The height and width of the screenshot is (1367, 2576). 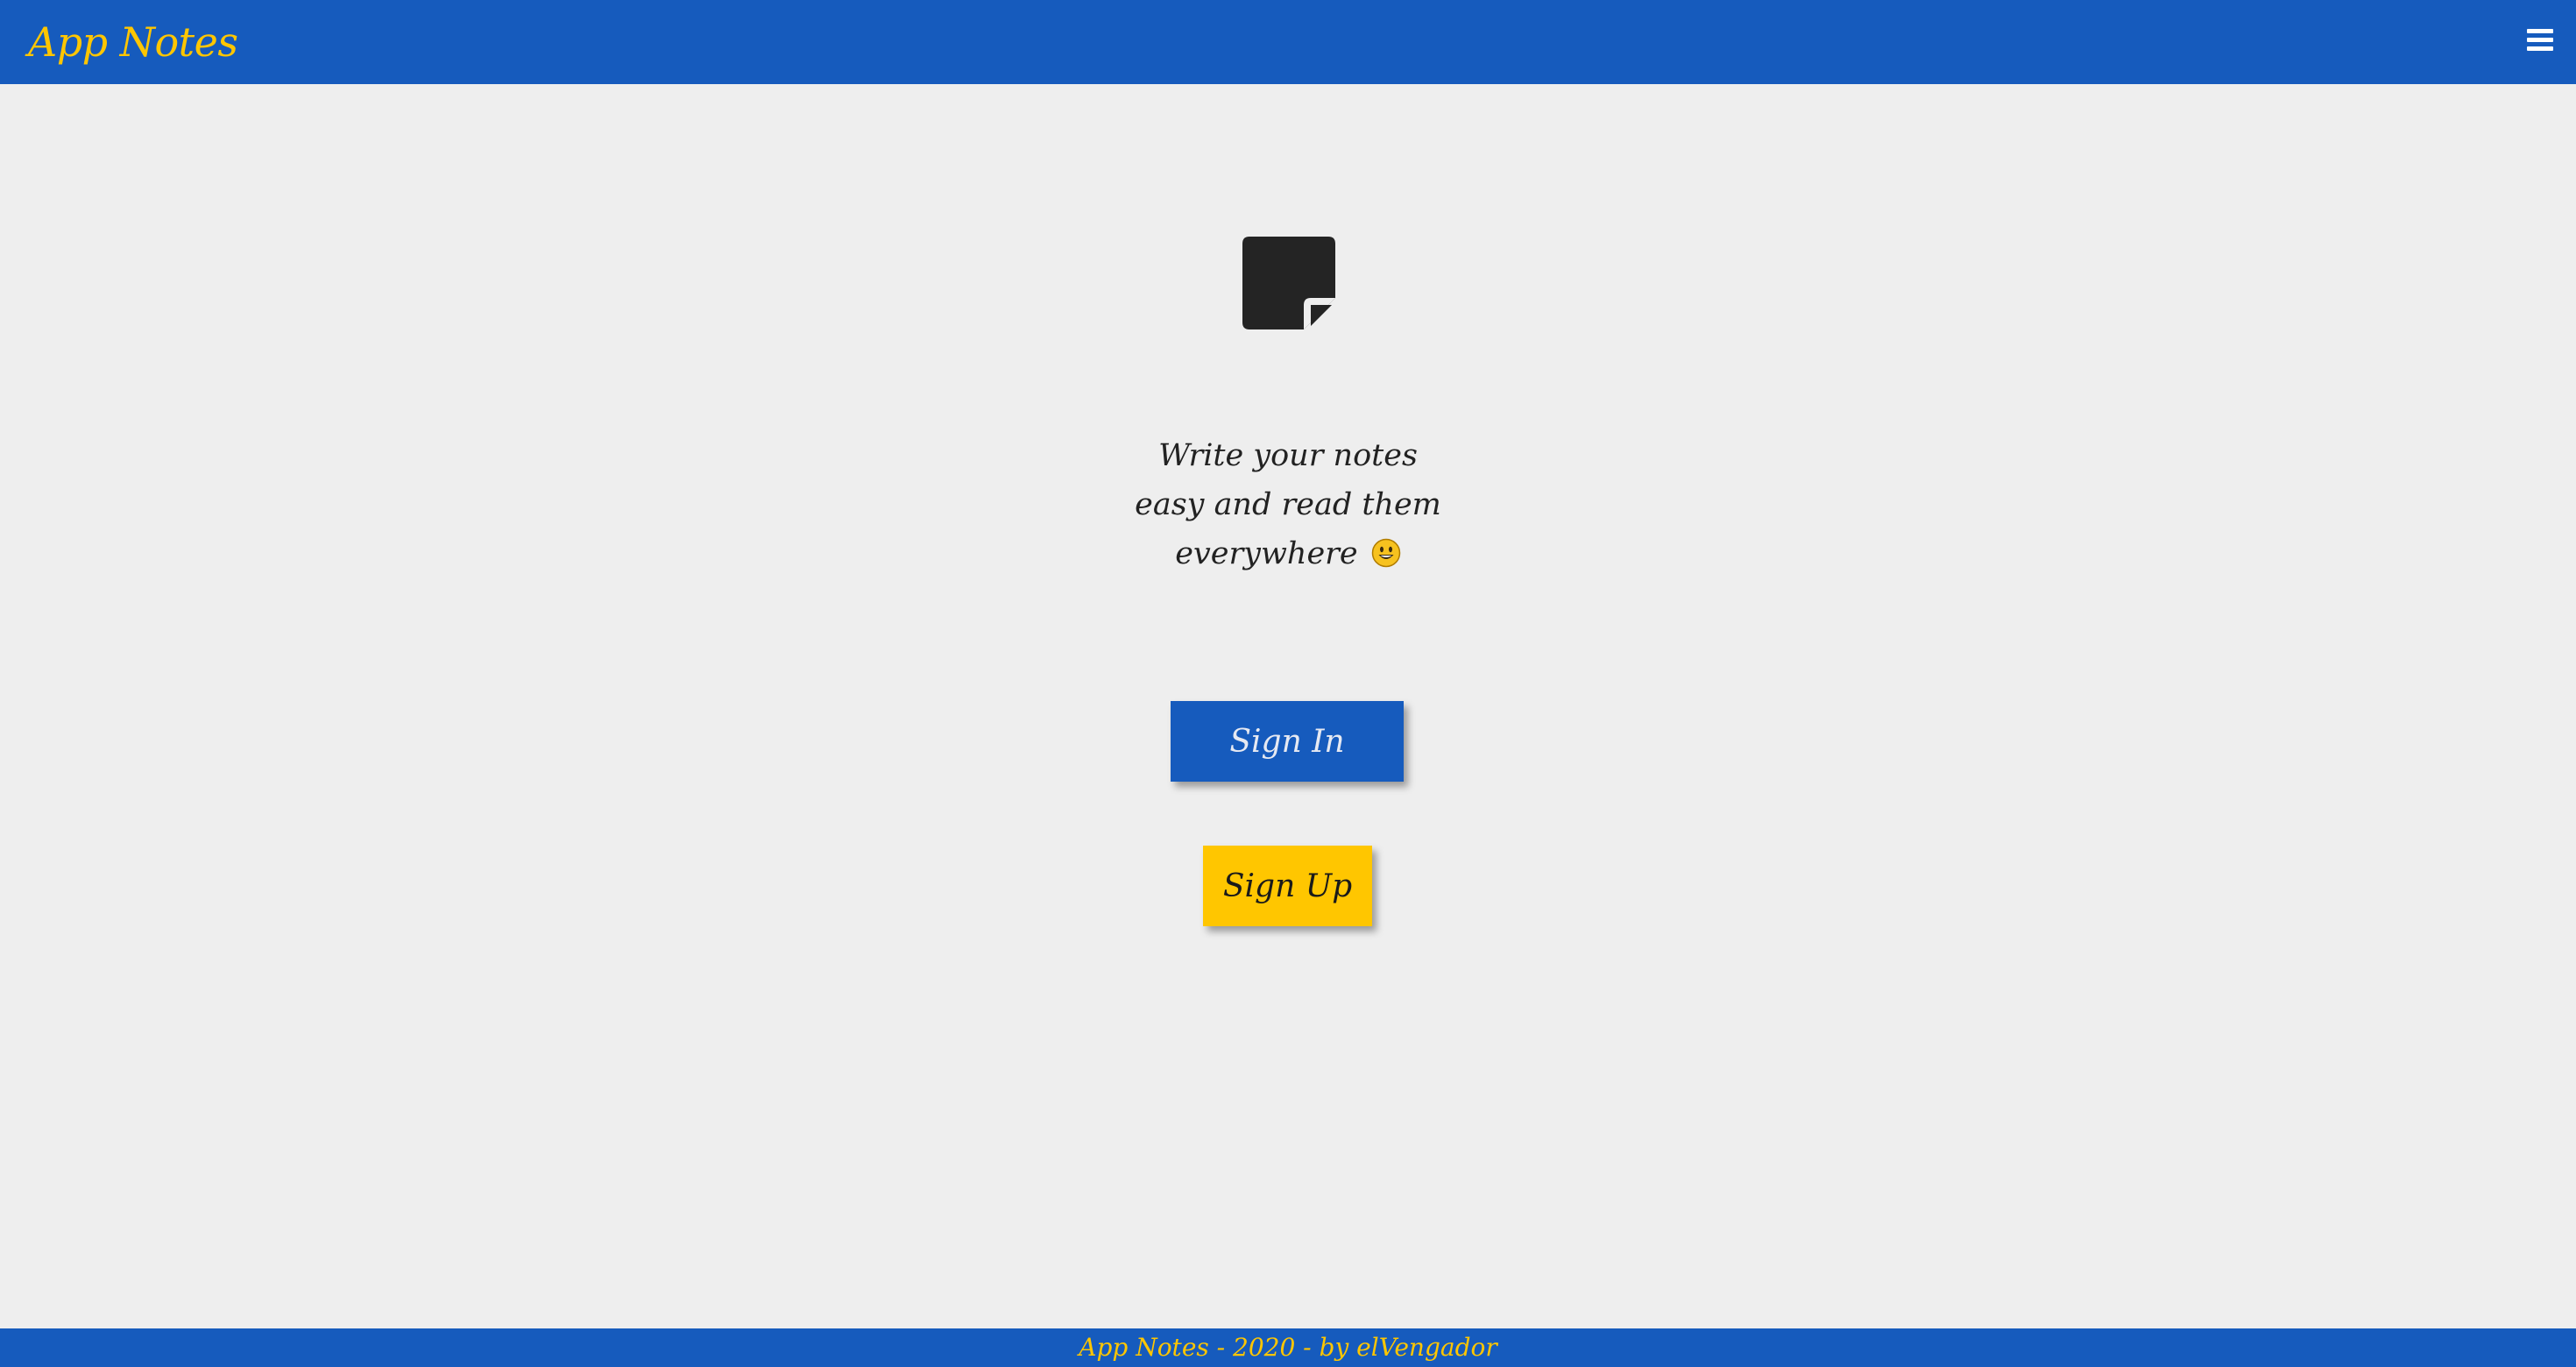 I want to click on brand-logo: App Notes, so click(x=133, y=42).